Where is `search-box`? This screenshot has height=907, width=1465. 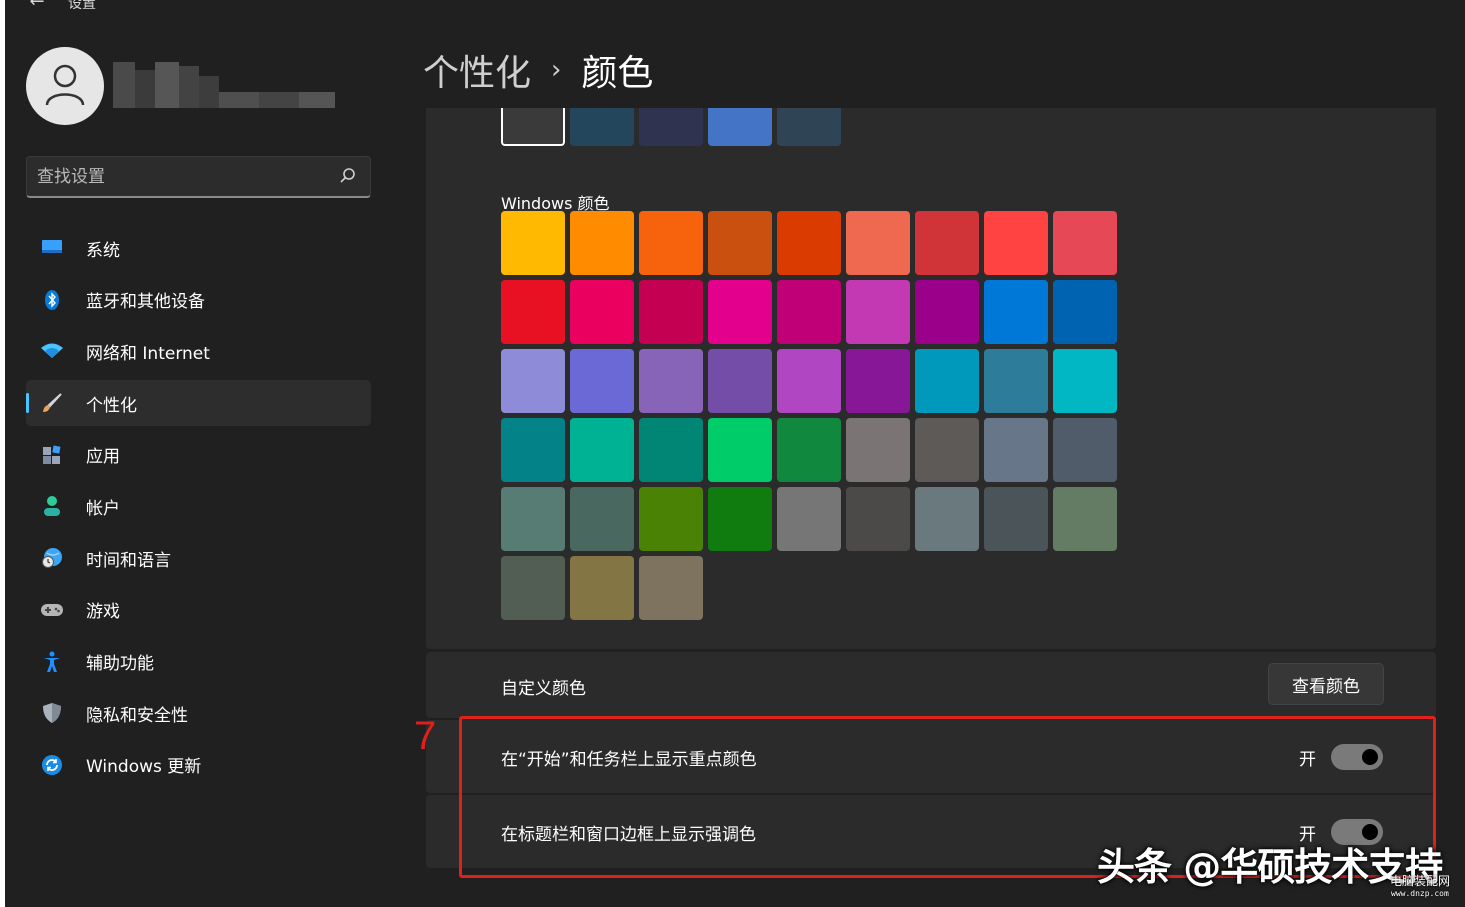
search-box is located at coordinates (198, 177).